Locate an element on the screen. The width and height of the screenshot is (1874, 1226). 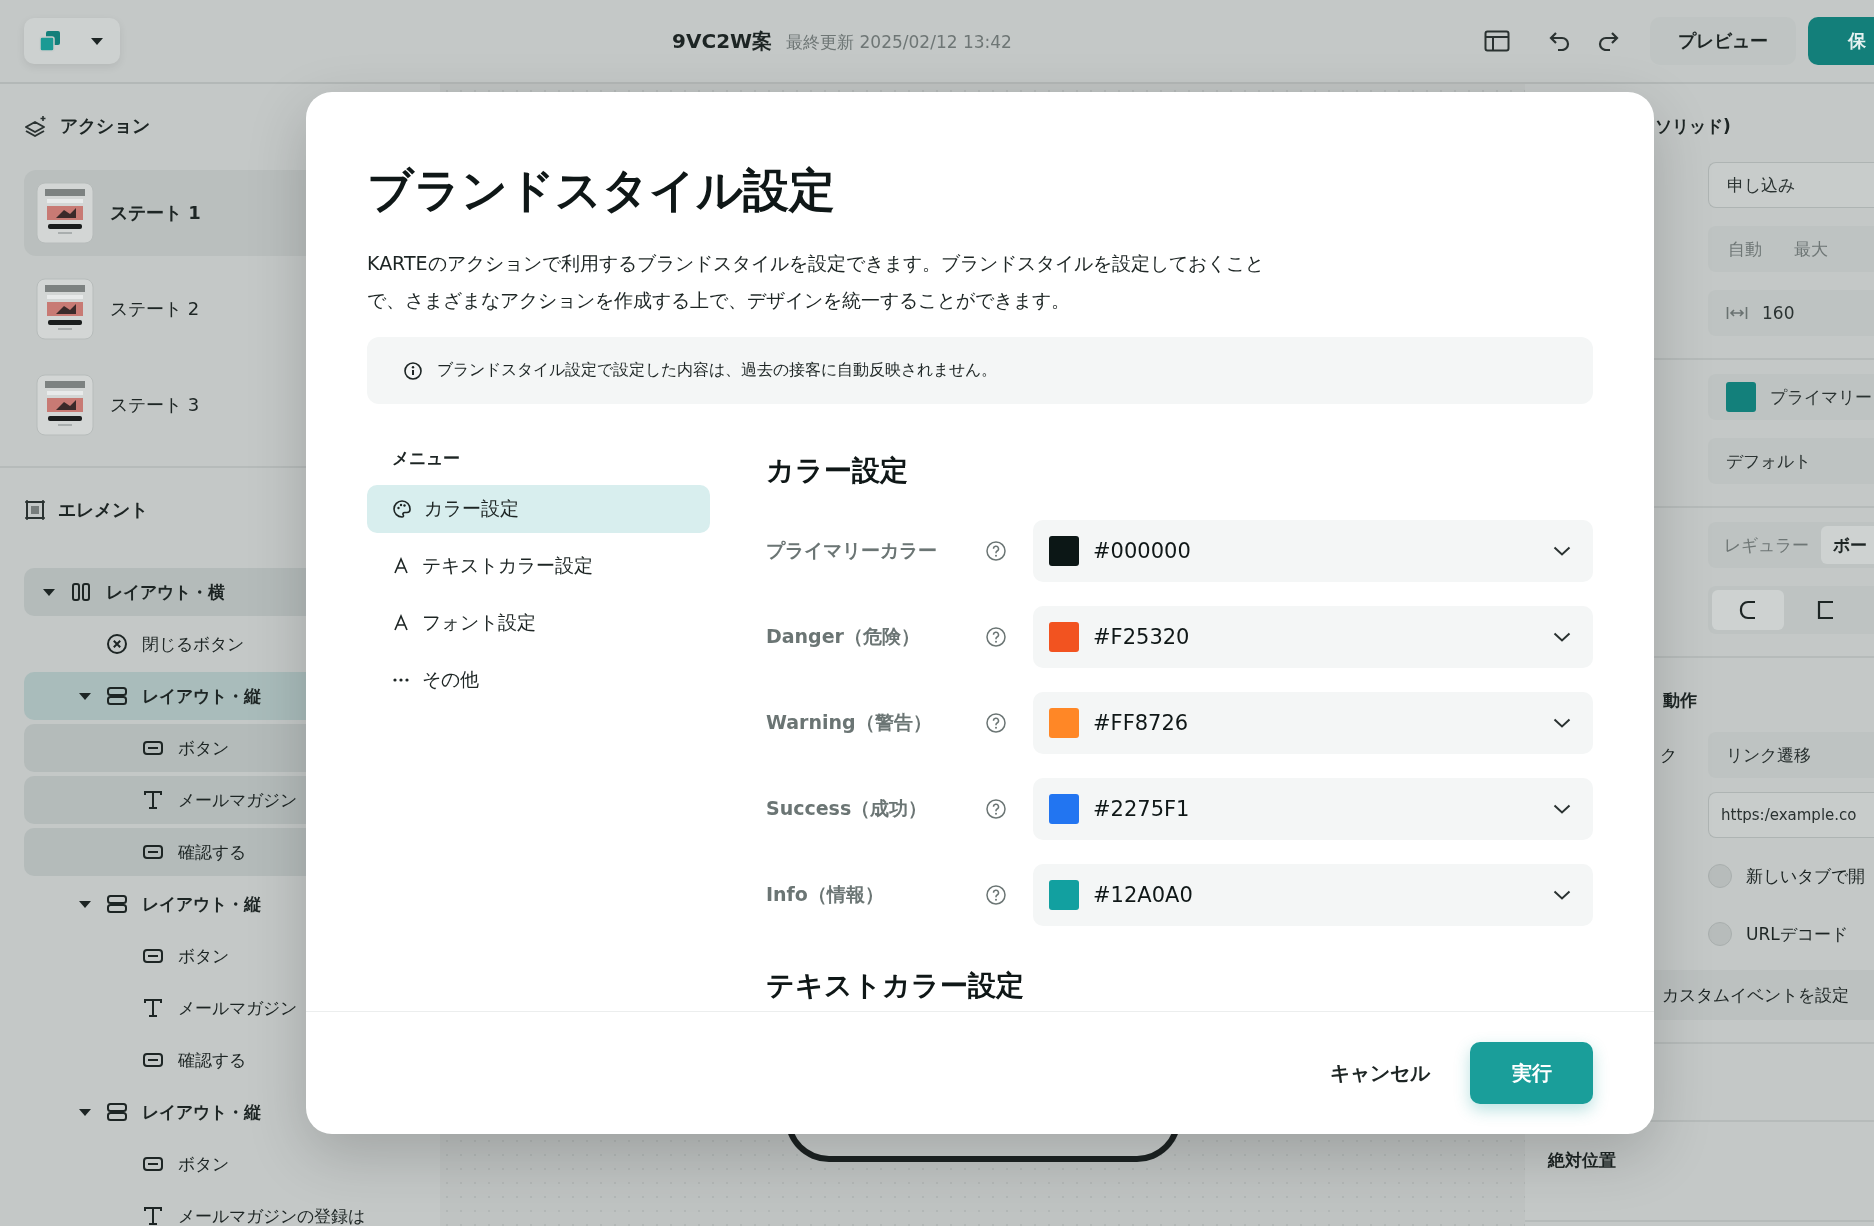
square-corner-icon is located at coordinates (1826, 610).